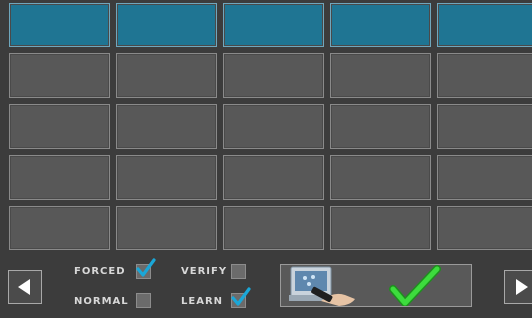  What do you see at coordinates (522, 287) in the screenshot?
I see `right-arrow-icon` at bounding box center [522, 287].